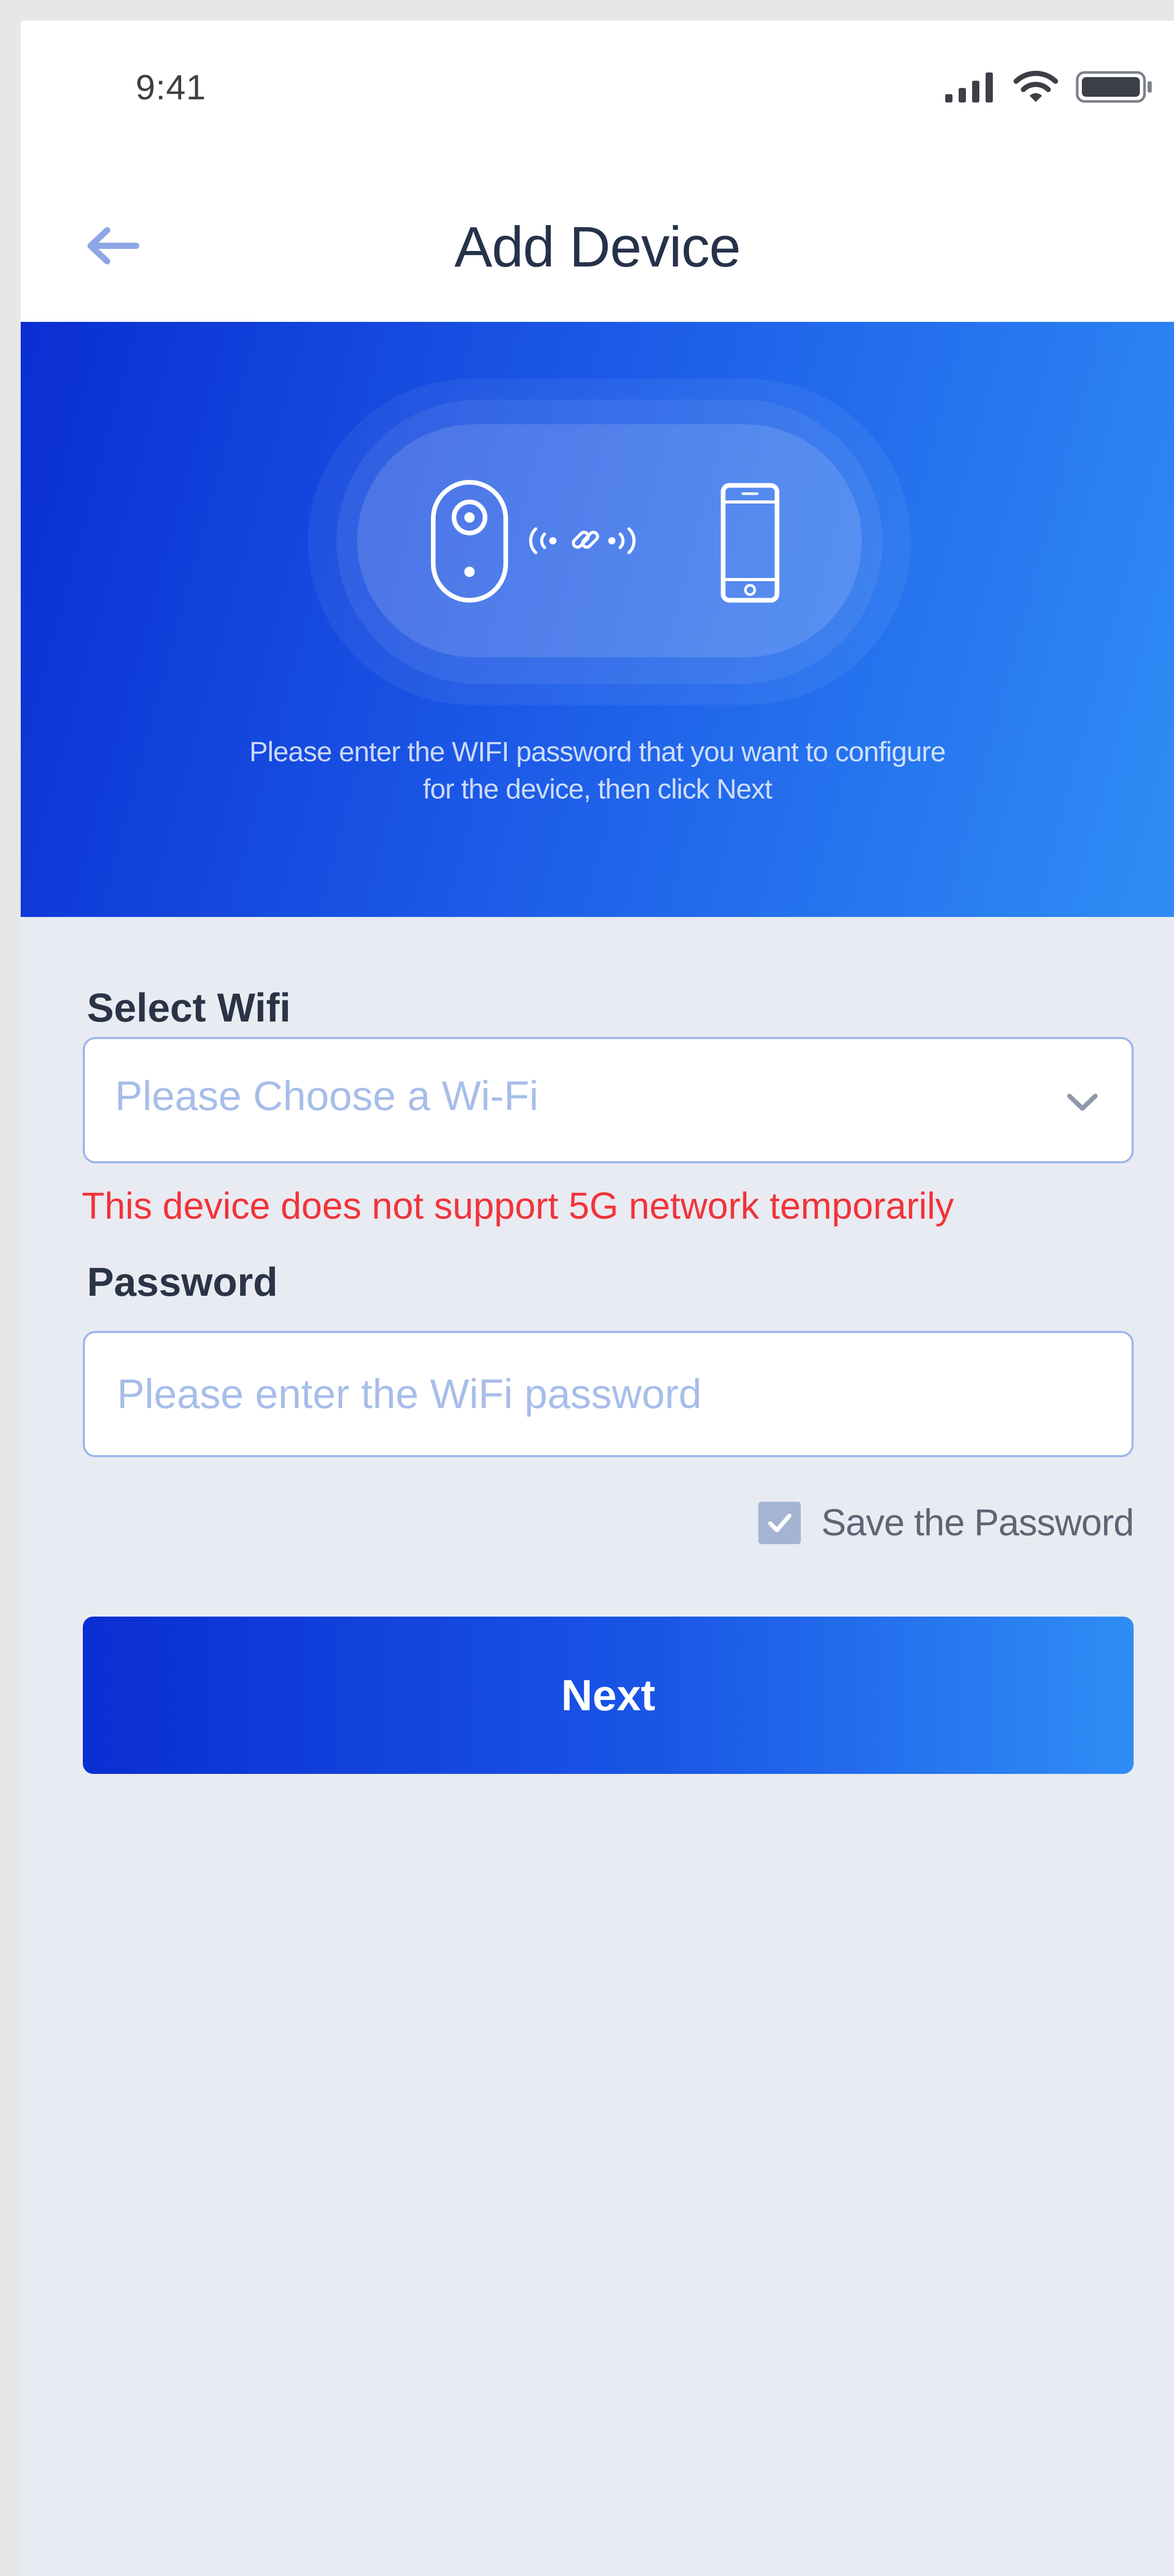 This screenshot has width=1174, height=2576. I want to click on hero-illustration, so click(609, 540).